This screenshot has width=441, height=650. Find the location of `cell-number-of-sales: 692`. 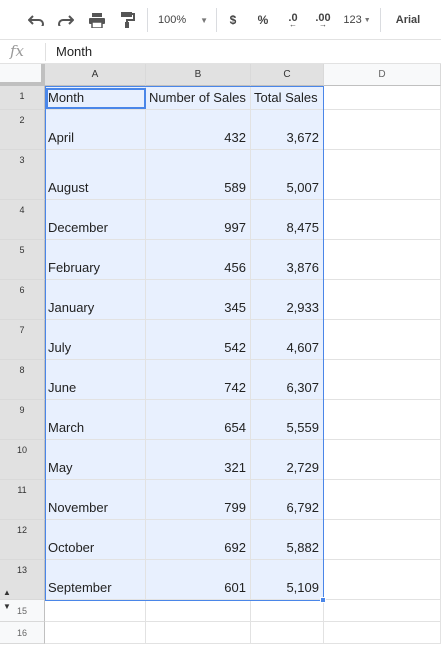

cell-number-of-sales: 692 is located at coordinates (198, 540).